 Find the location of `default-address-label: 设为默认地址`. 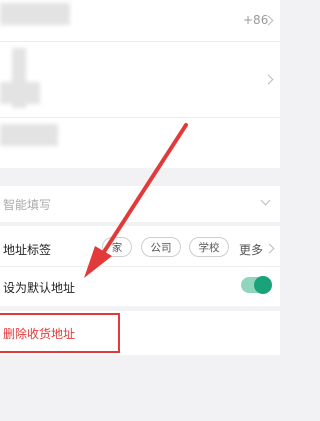

default-address-label: 设为默认地址 is located at coordinates (39, 288).